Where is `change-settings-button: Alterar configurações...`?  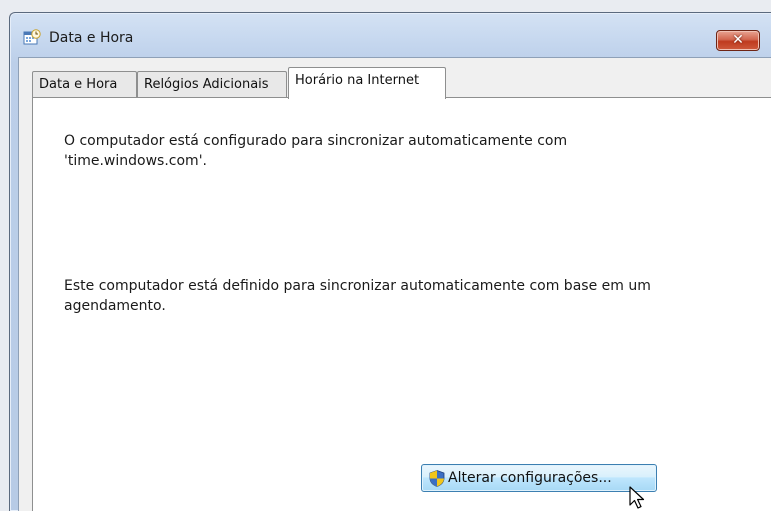 change-settings-button: Alterar configurações... is located at coordinates (539, 478).